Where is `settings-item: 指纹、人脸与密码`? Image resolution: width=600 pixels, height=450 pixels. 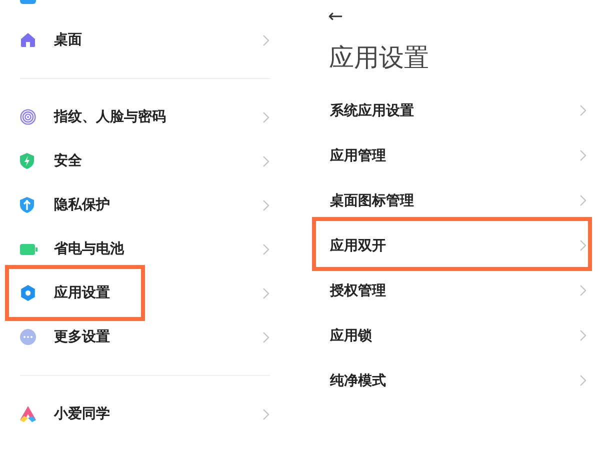 settings-item: 指纹、人脸与密码 is located at coordinates (150, 117).